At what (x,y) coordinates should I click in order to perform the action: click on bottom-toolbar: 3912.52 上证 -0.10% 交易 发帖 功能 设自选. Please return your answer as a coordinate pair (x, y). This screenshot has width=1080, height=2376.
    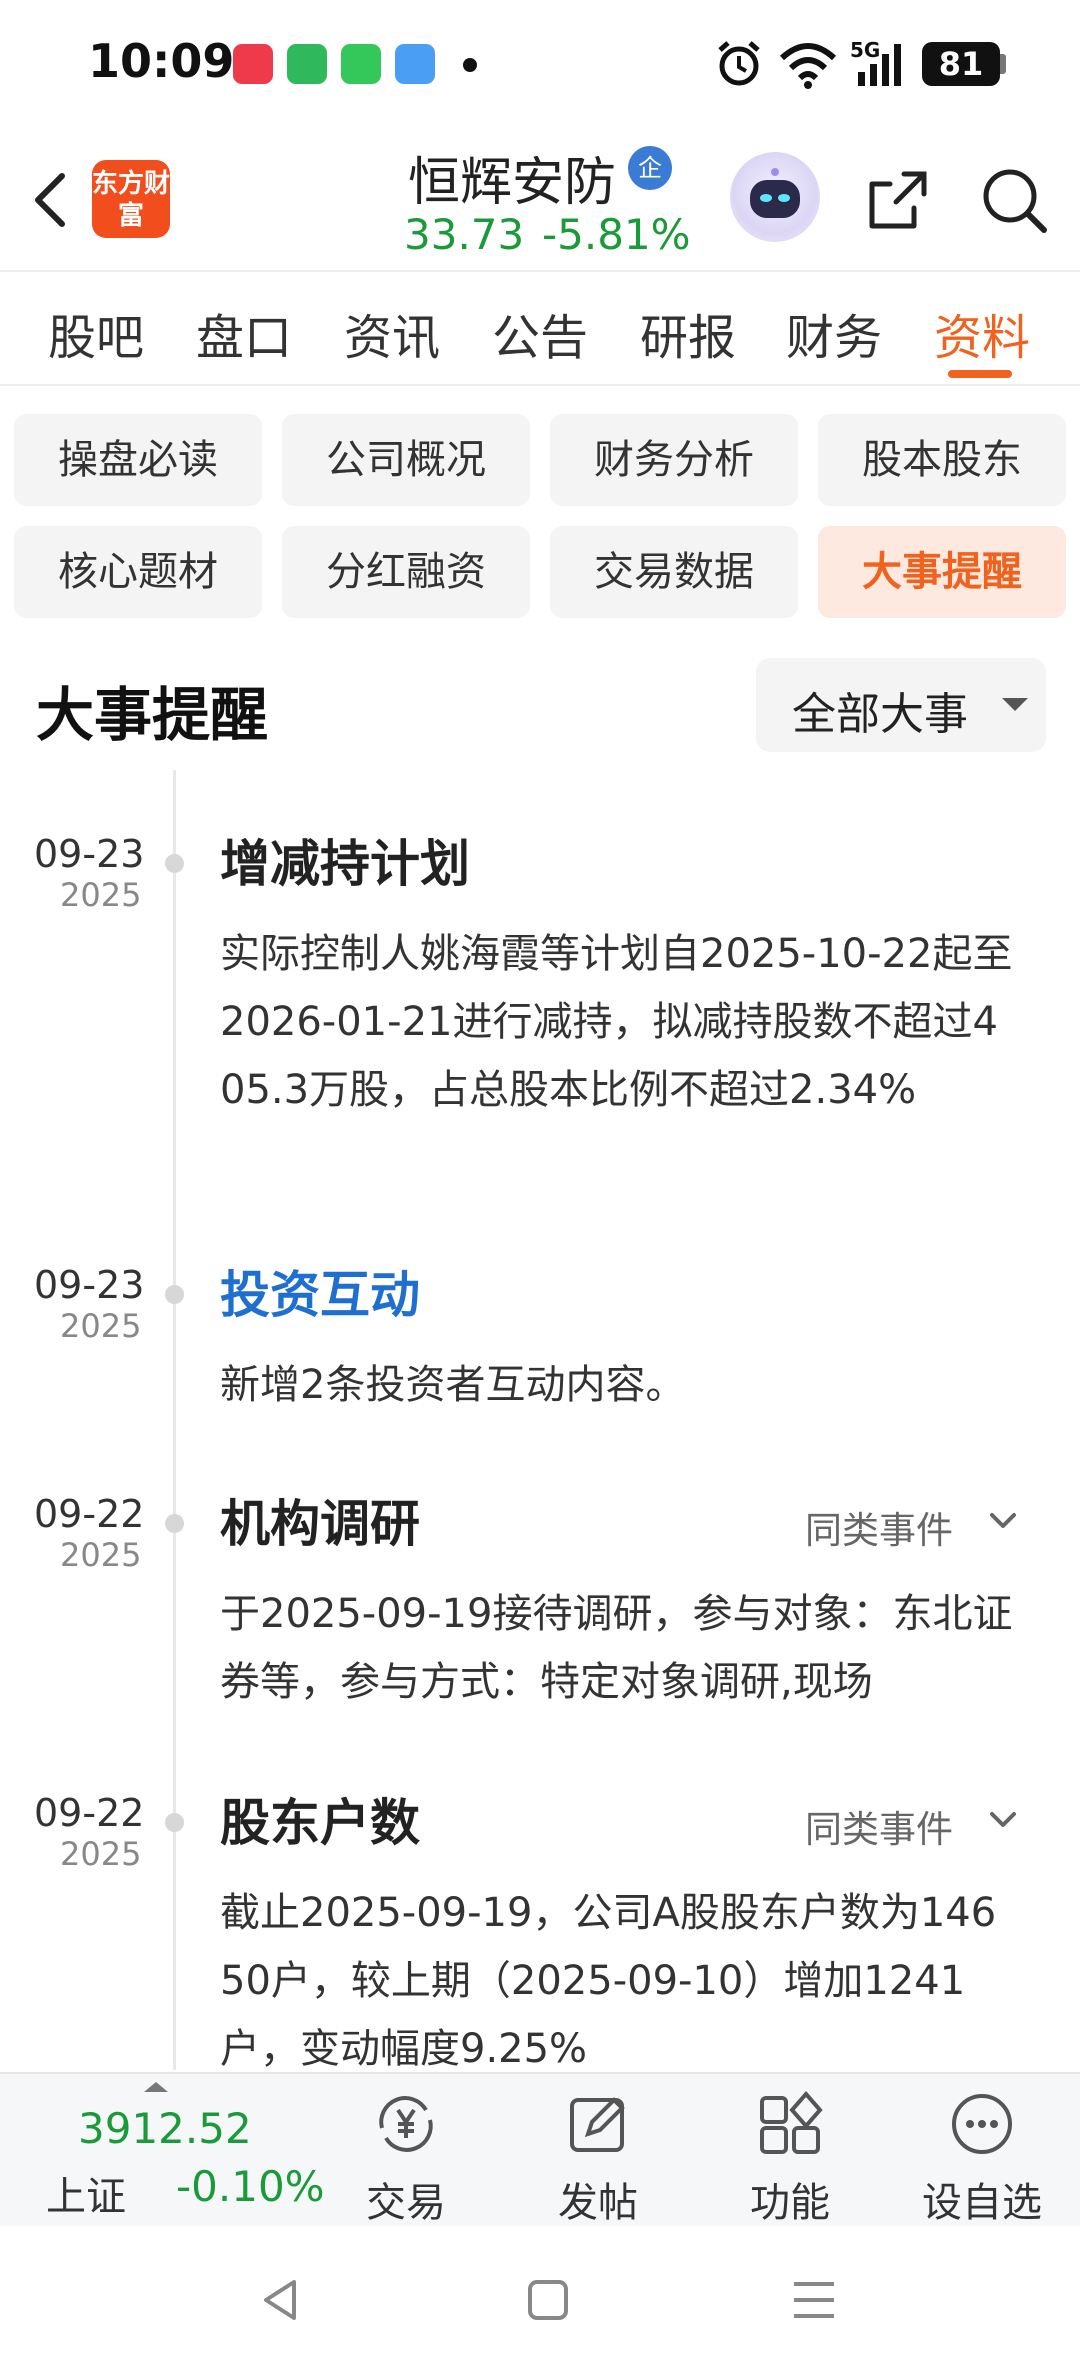
    Looking at the image, I should click on (540, 2149).